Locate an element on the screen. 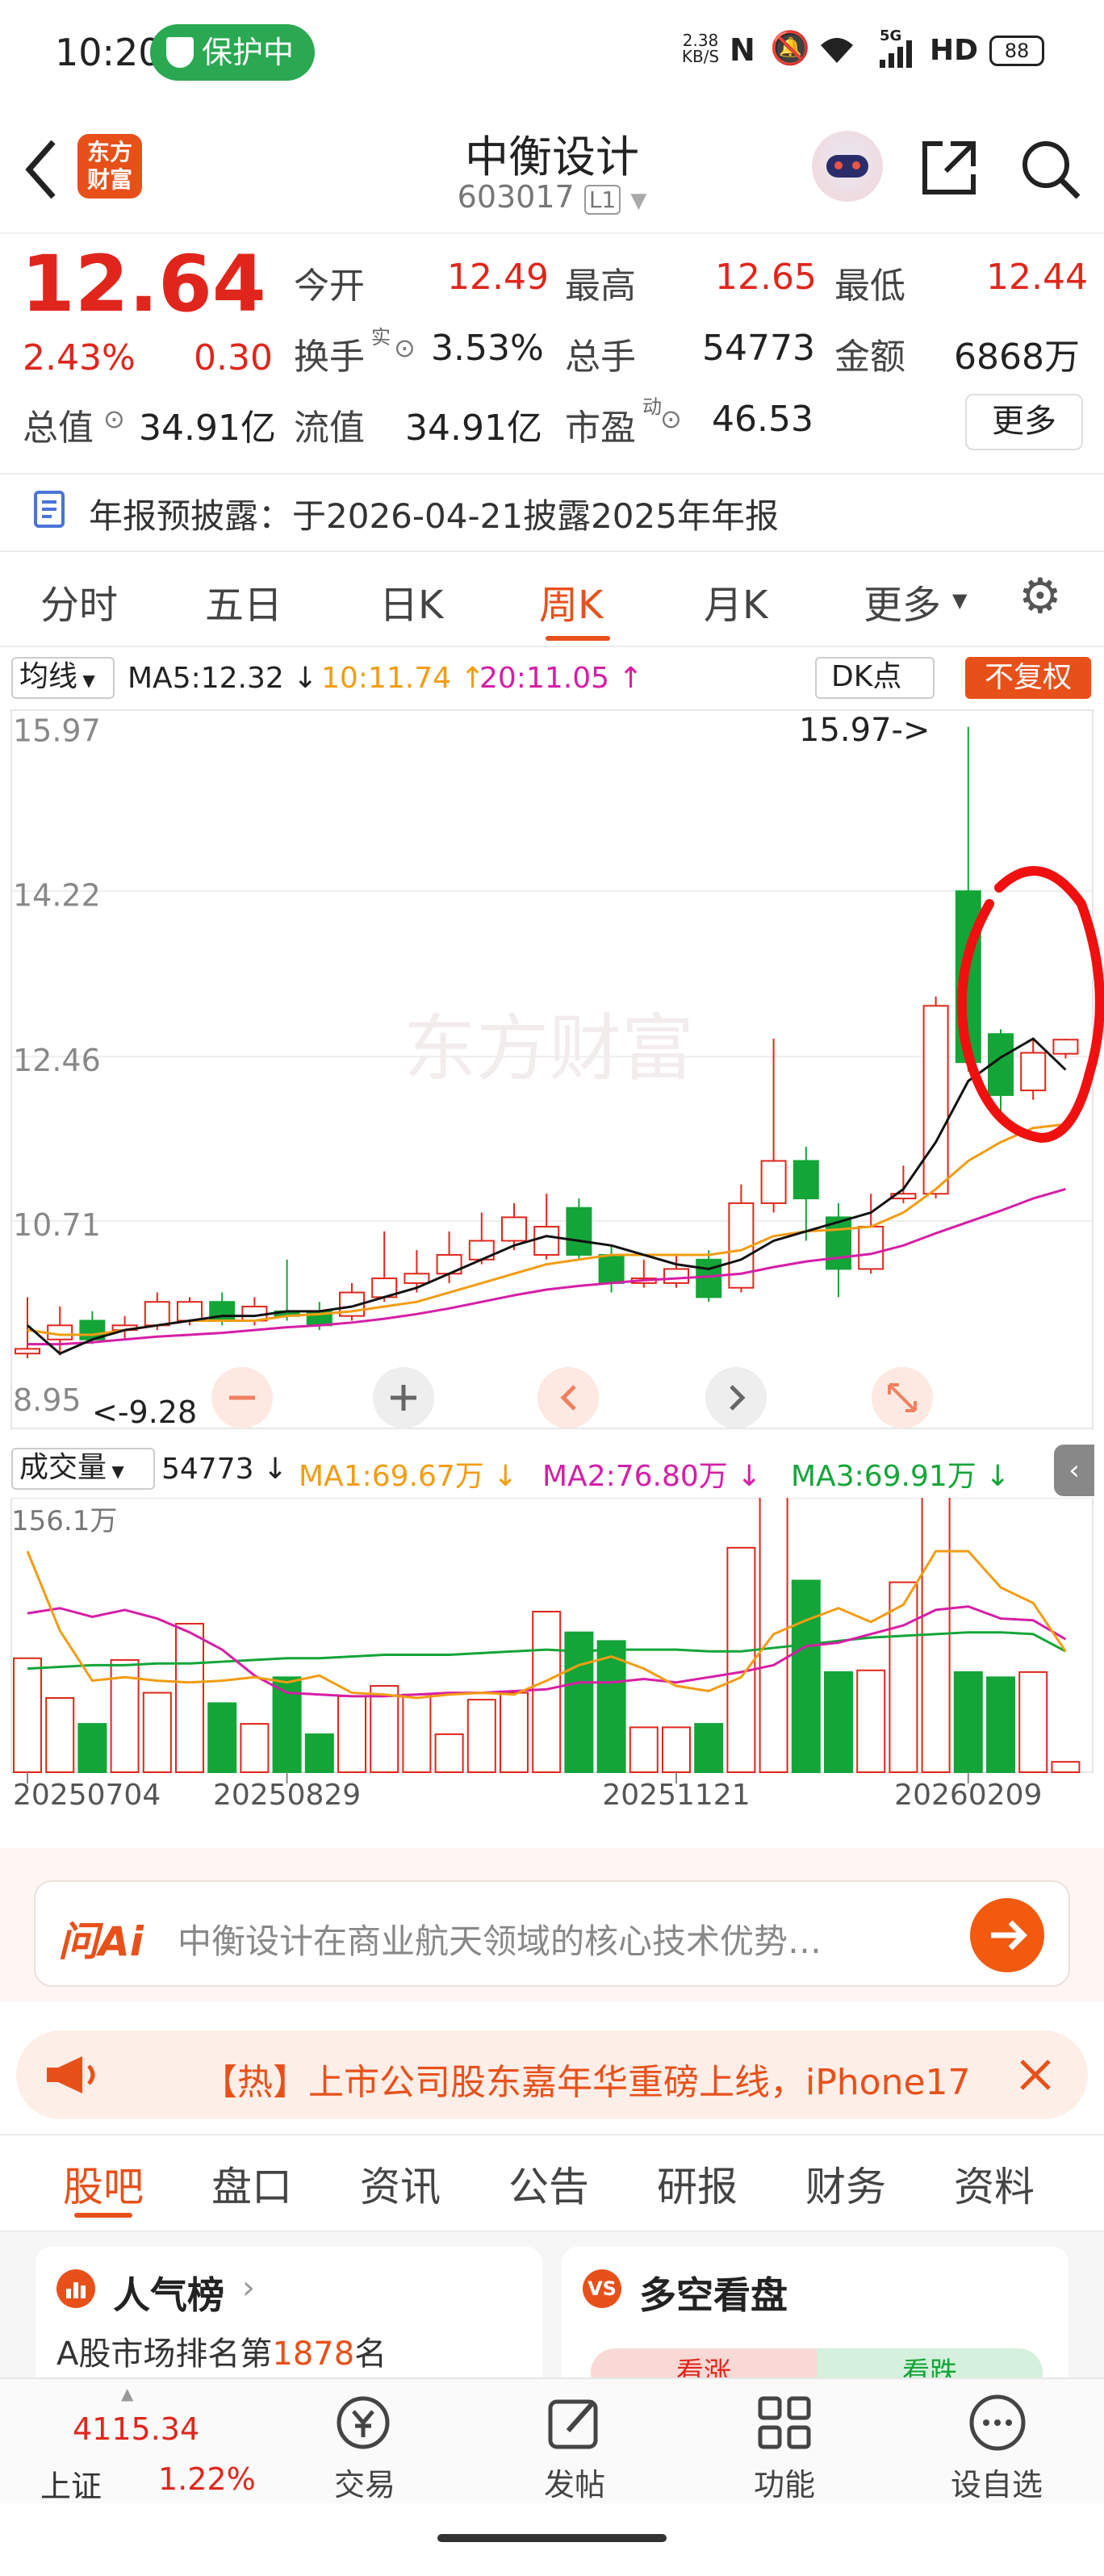 The image size is (1104, 2576). bull-bear-card: VS 多空看盘 看涨 看跌 is located at coordinates (815, 2319).